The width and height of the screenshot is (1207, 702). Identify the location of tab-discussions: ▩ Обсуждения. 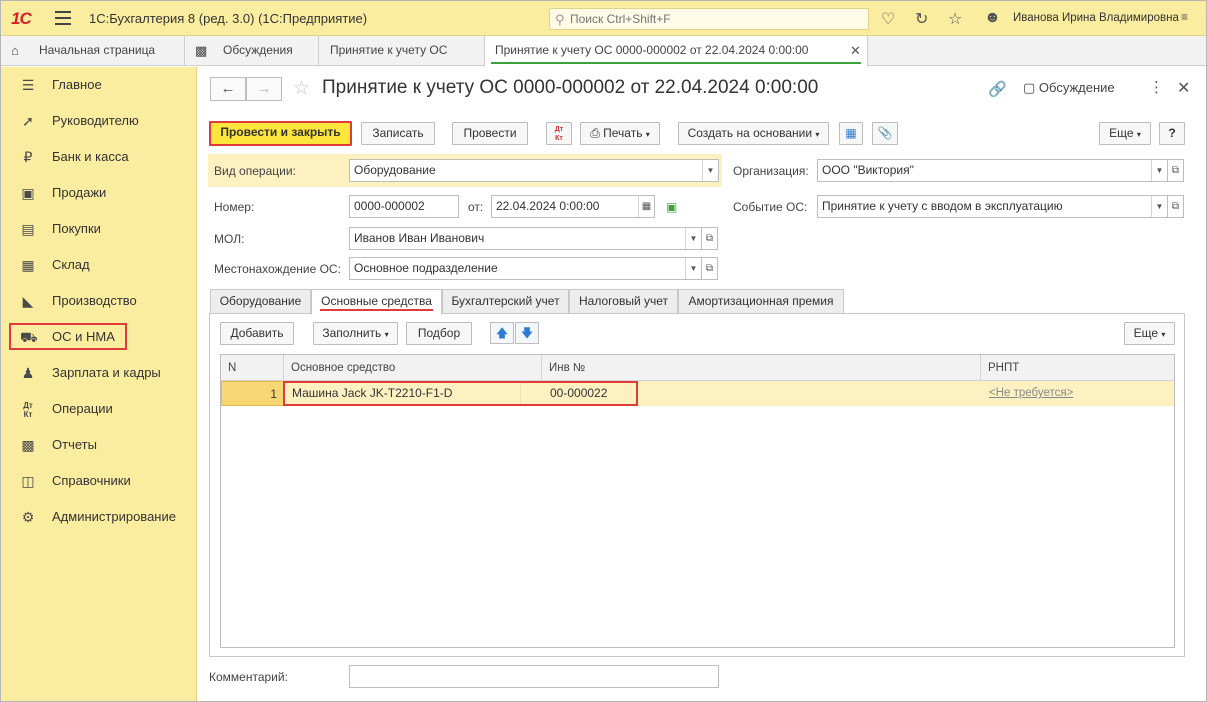
(252, 51).